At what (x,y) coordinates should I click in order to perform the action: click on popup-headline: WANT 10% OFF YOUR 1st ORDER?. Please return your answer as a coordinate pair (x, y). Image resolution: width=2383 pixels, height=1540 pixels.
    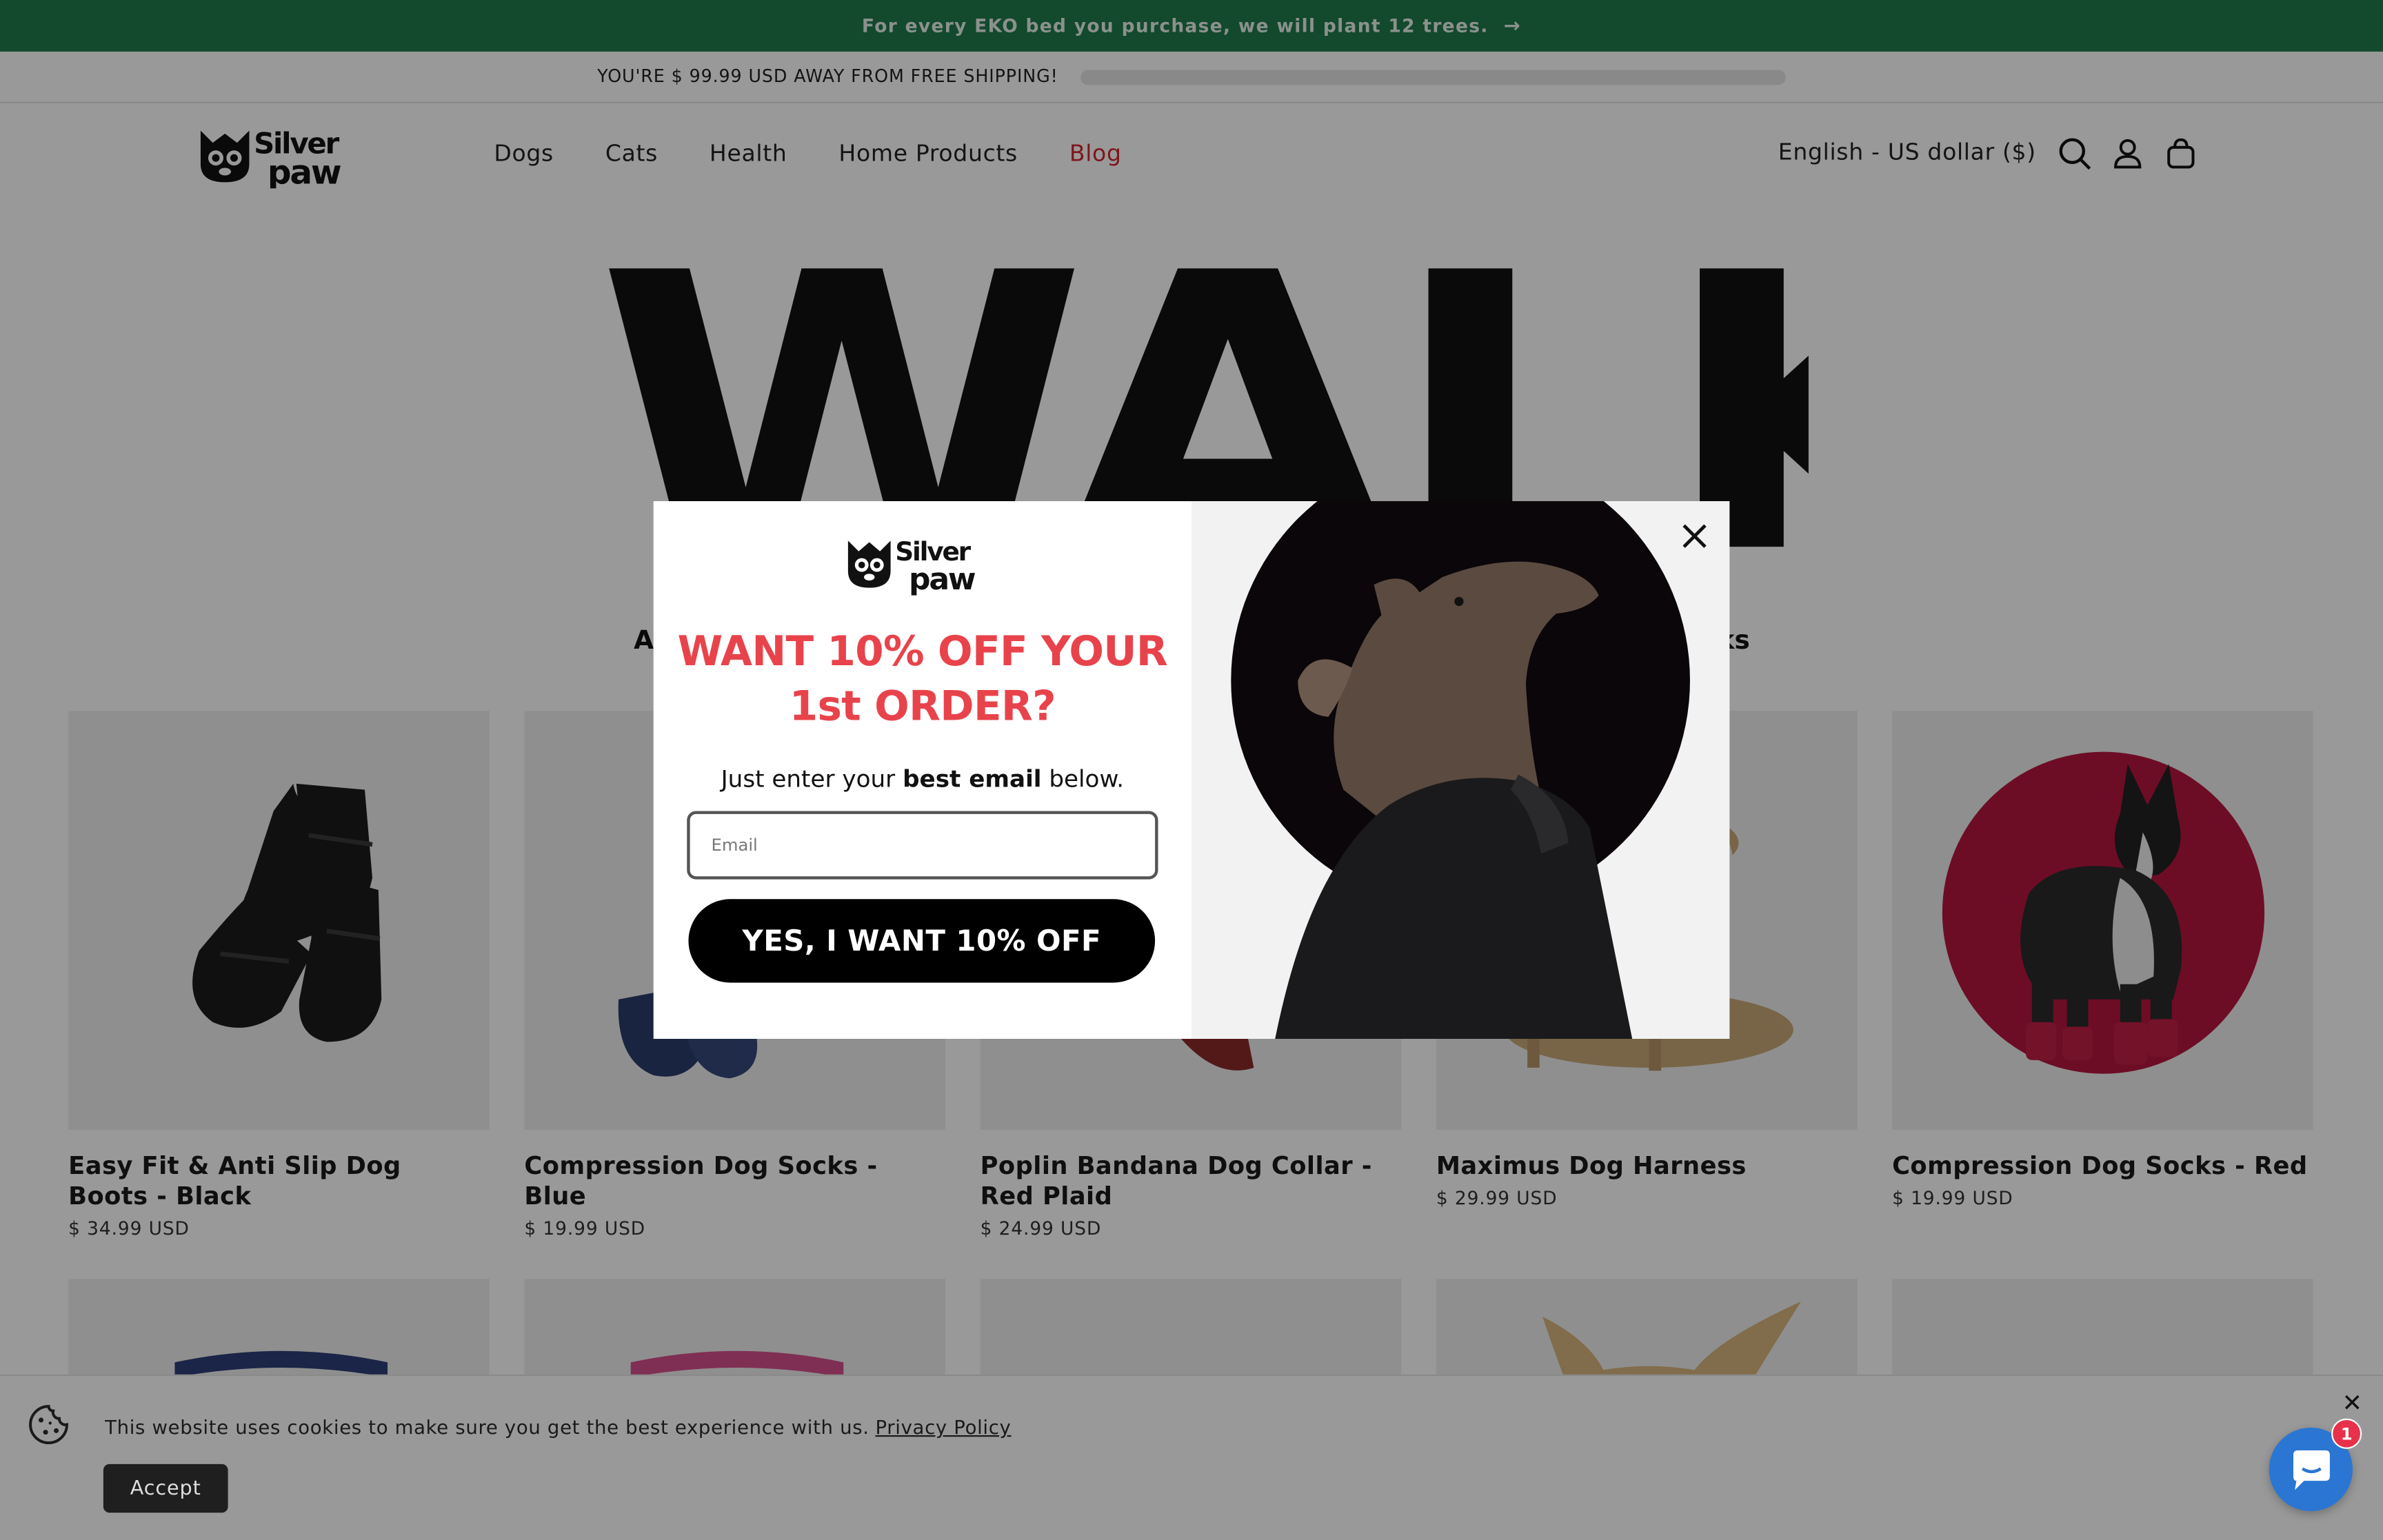
    Looking at the image, I should click on (923, 681).